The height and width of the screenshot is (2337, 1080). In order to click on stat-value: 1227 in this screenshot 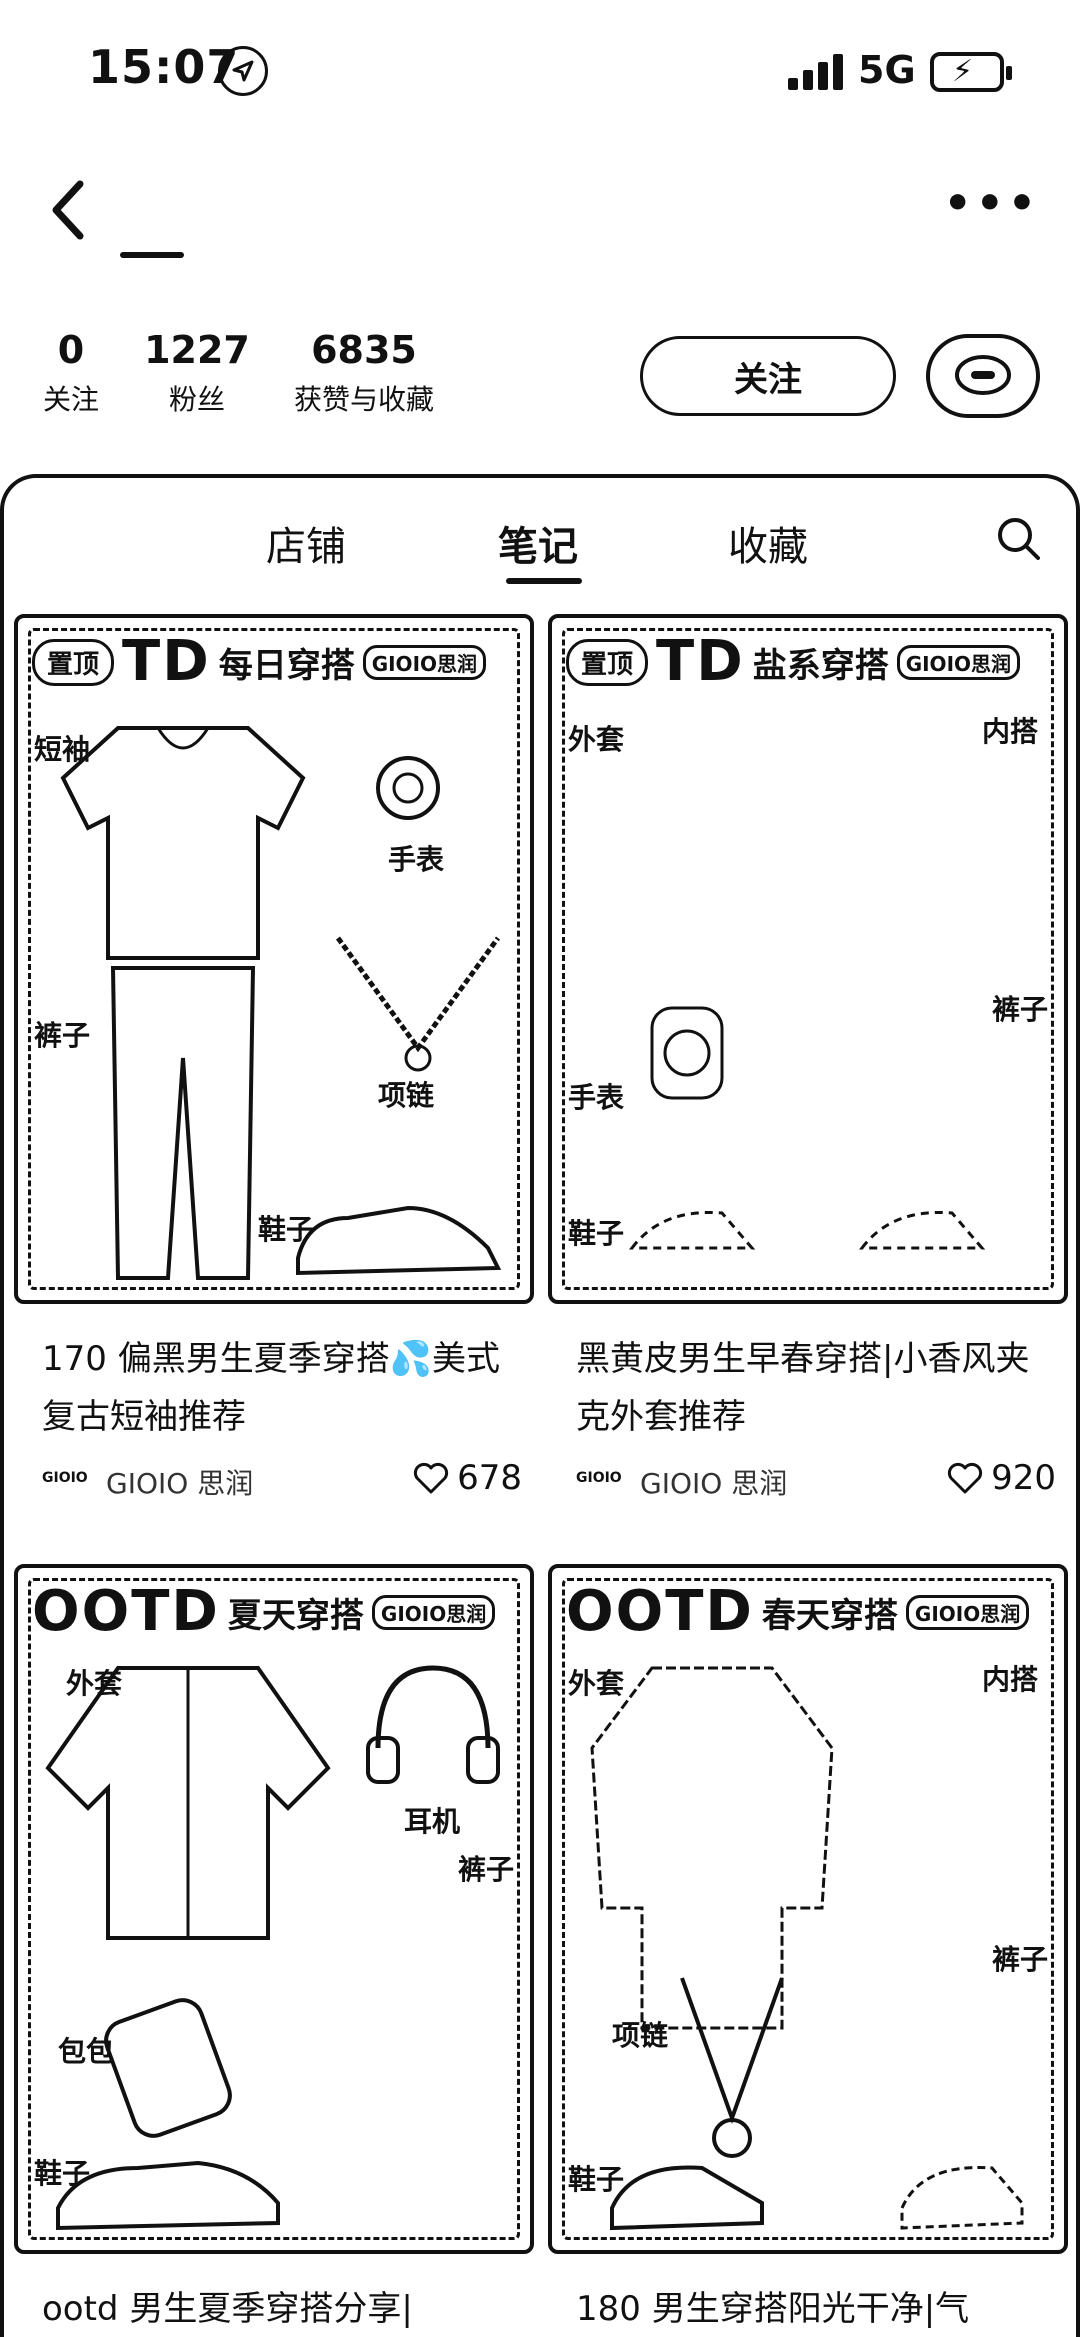, I will do `click(197, 350)`.